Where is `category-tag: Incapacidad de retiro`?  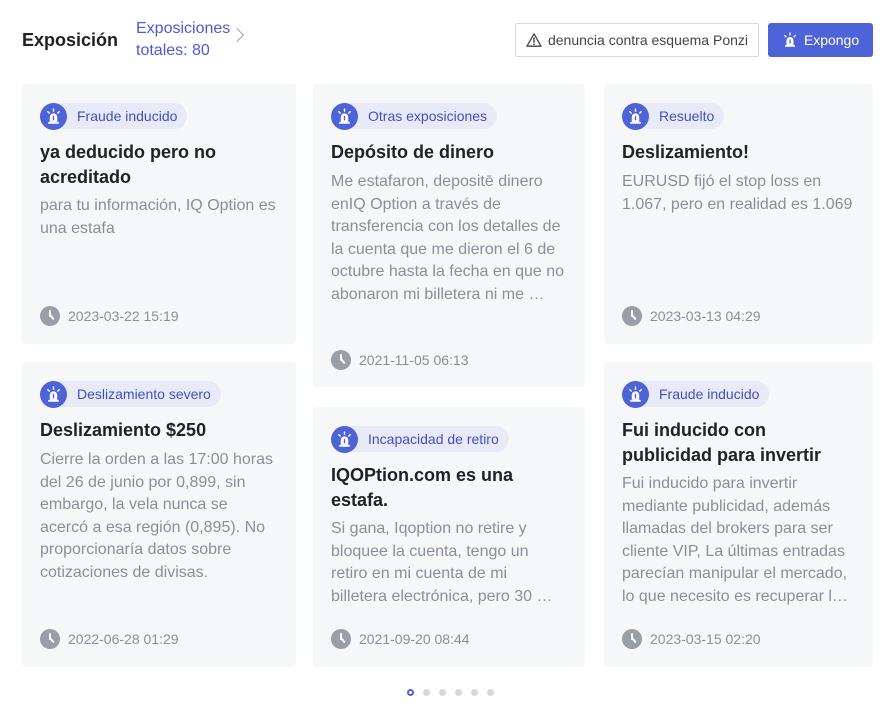
category-tag: Incapacidad de retiro is located at coordinates (420, 439).